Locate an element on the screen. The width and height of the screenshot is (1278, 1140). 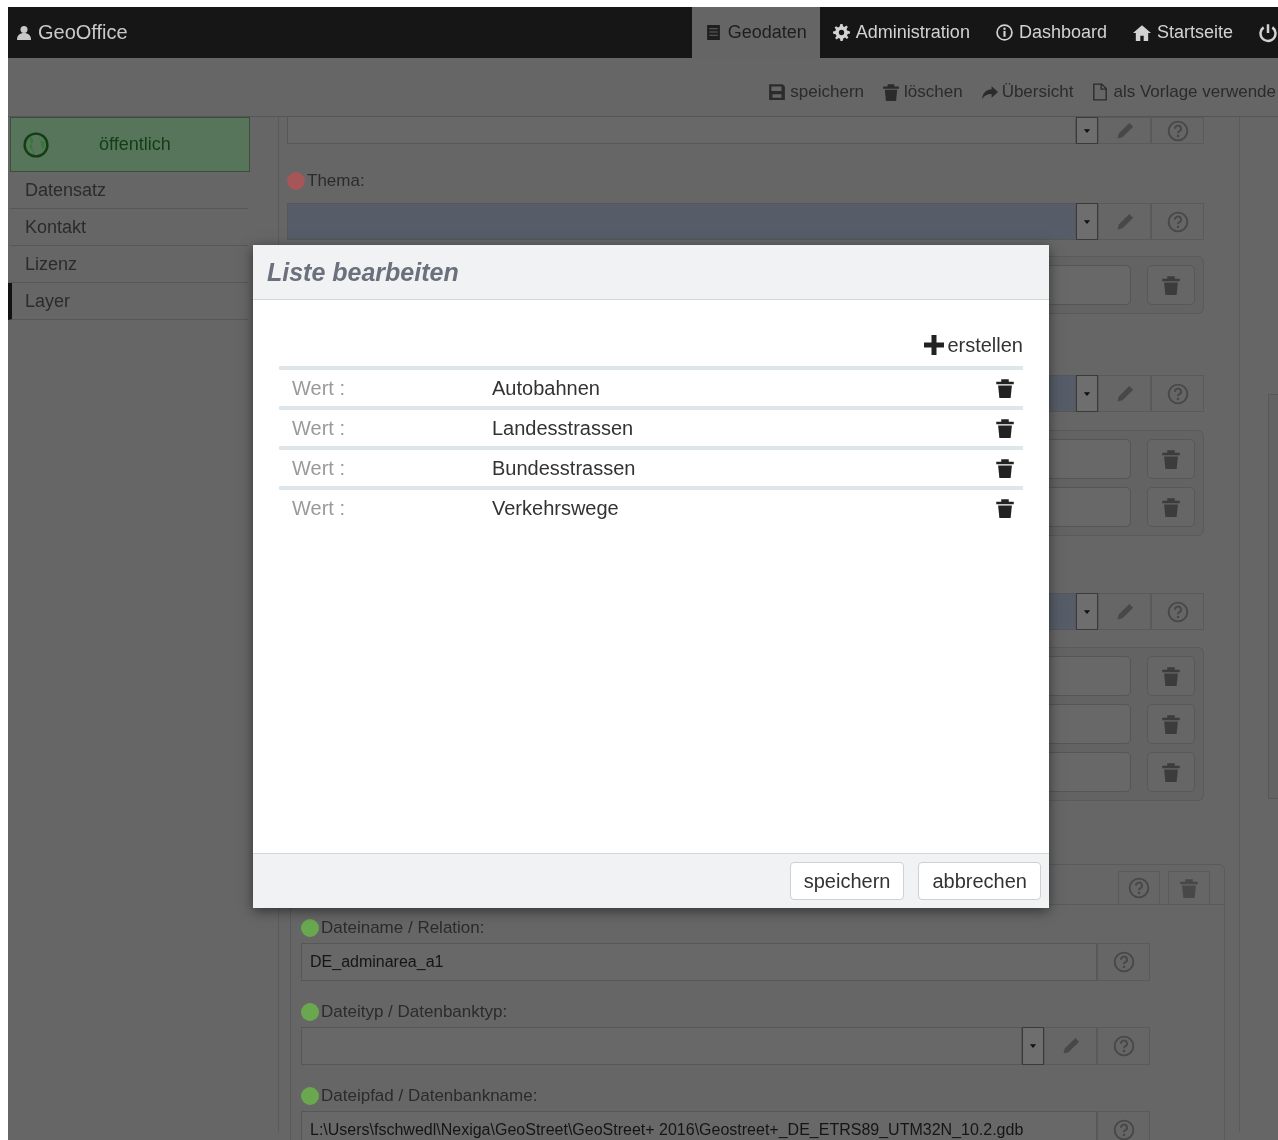
row-value: Landesstrassen is located at coordinates (563, 428).